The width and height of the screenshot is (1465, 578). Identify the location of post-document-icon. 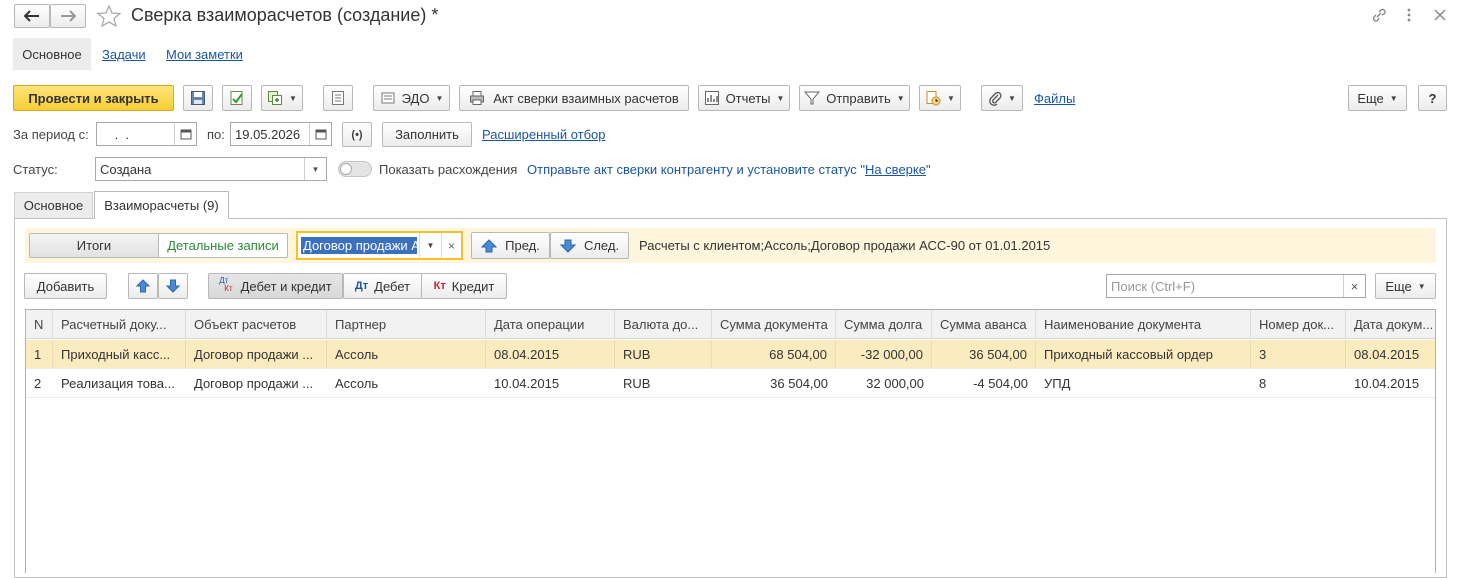
(236, 98).